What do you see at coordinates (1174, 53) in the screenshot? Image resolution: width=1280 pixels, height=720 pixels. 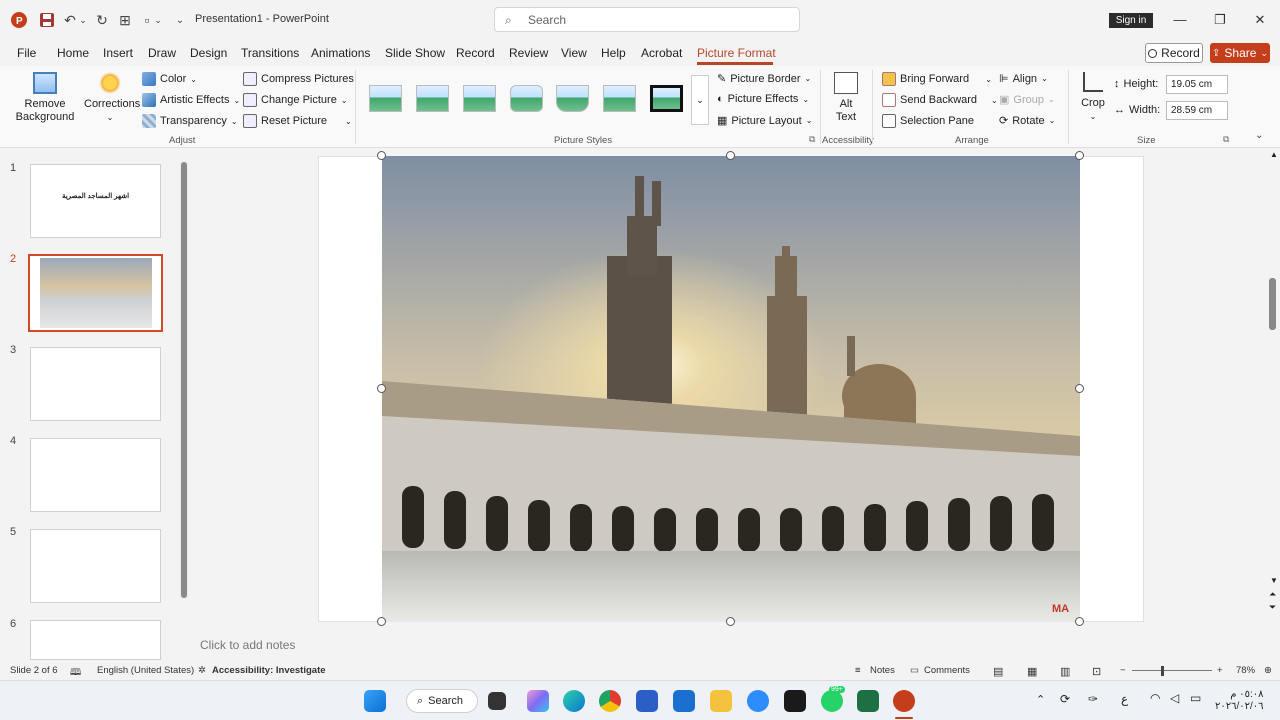 I see `record-button: Record` at bounding box center [1174, 53].